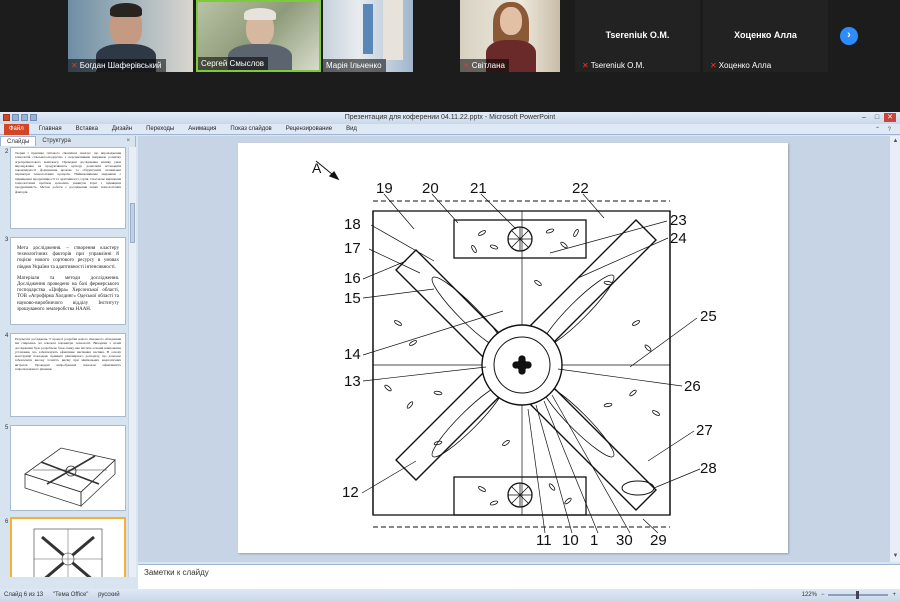  I want to click on tab-outline: Структура, so click(56, 141).